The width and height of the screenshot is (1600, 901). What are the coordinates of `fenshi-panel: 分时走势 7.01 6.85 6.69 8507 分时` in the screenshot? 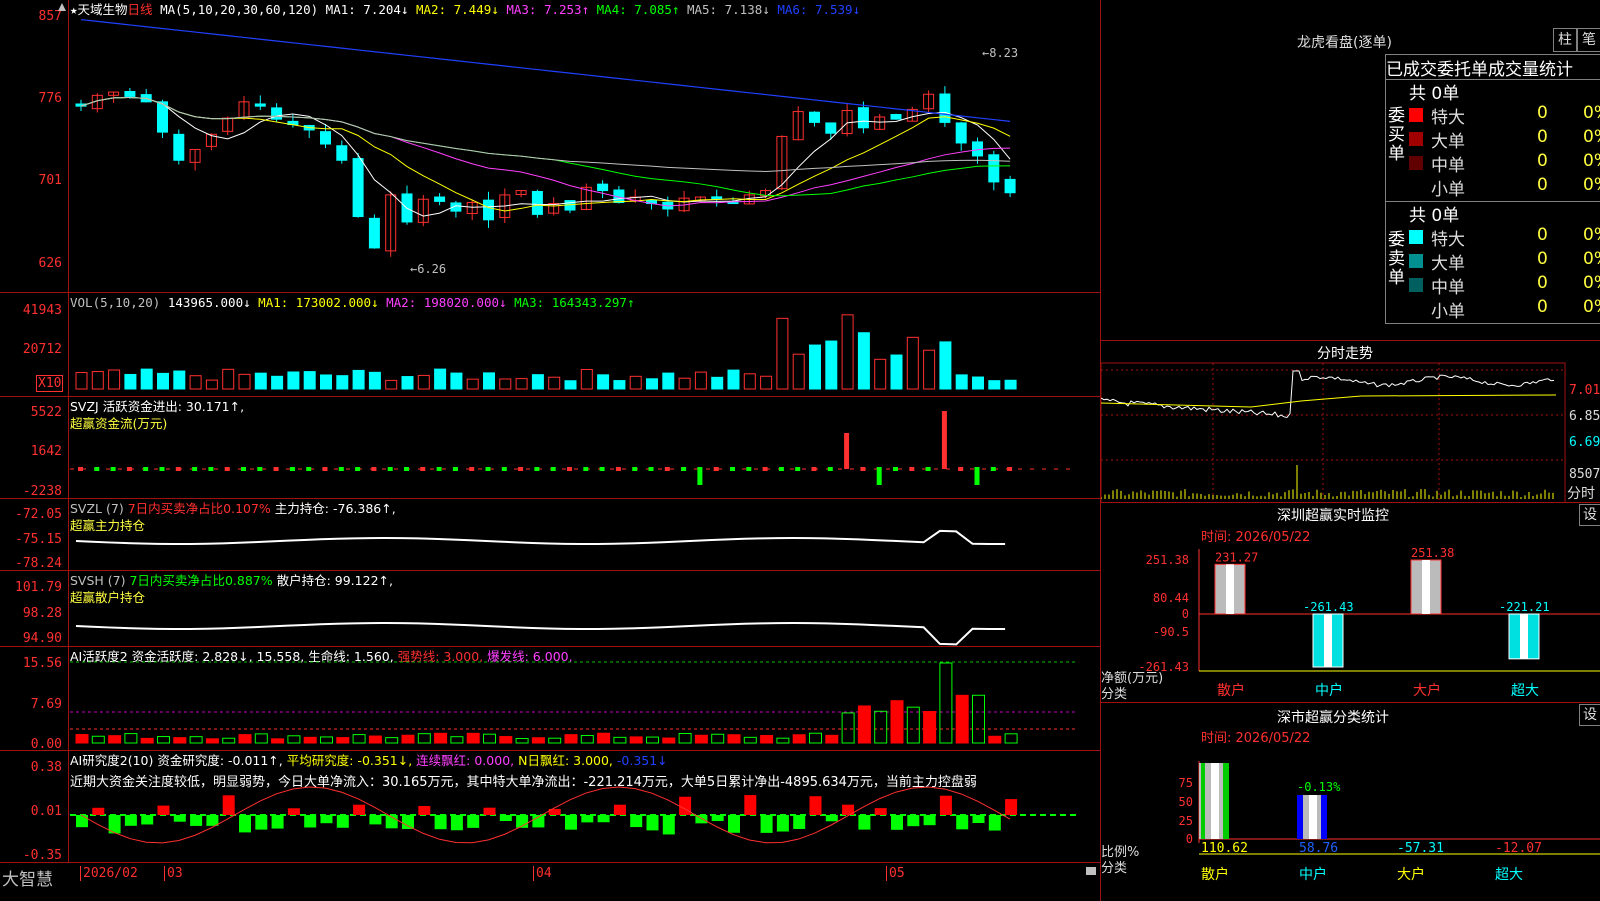 It's located at (1350, 421).